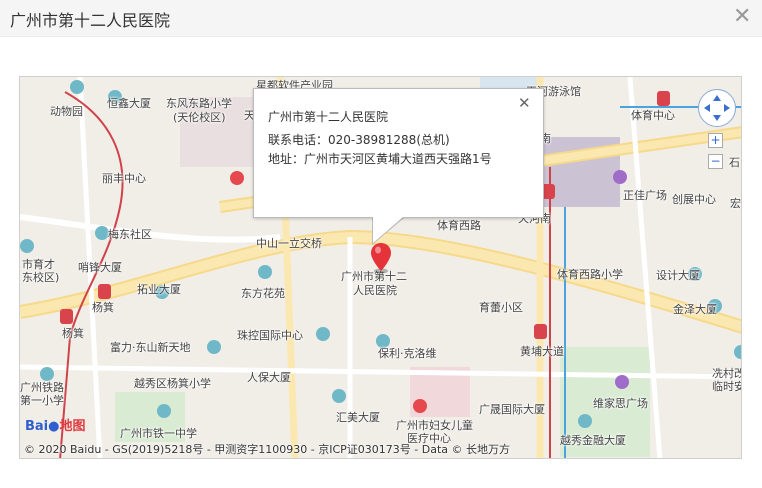 This screenshot has height=488, width=762. What do you see at coordinates (715, 161) in the screenshot?
I see `zoom-out-button: −` at bounding box center [715, 161].